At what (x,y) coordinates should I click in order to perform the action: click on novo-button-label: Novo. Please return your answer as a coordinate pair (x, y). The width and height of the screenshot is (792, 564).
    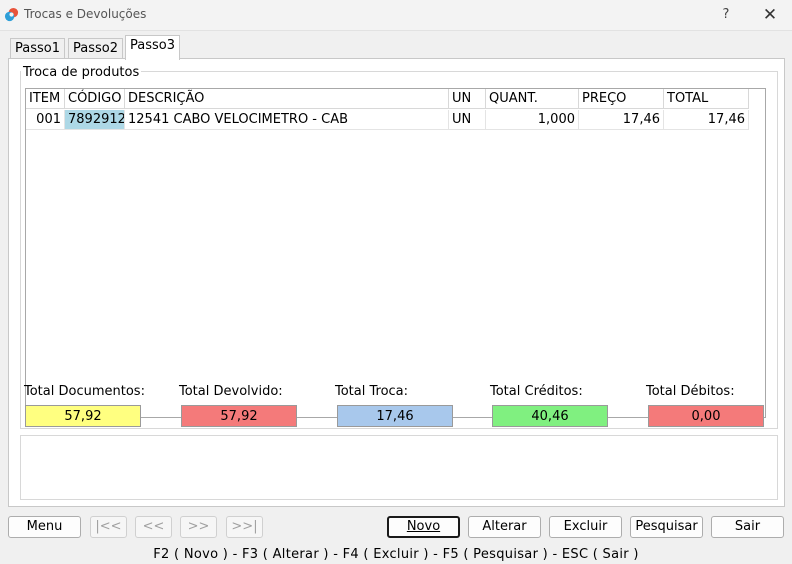
    Looking at the image, I should click on (423, 526).